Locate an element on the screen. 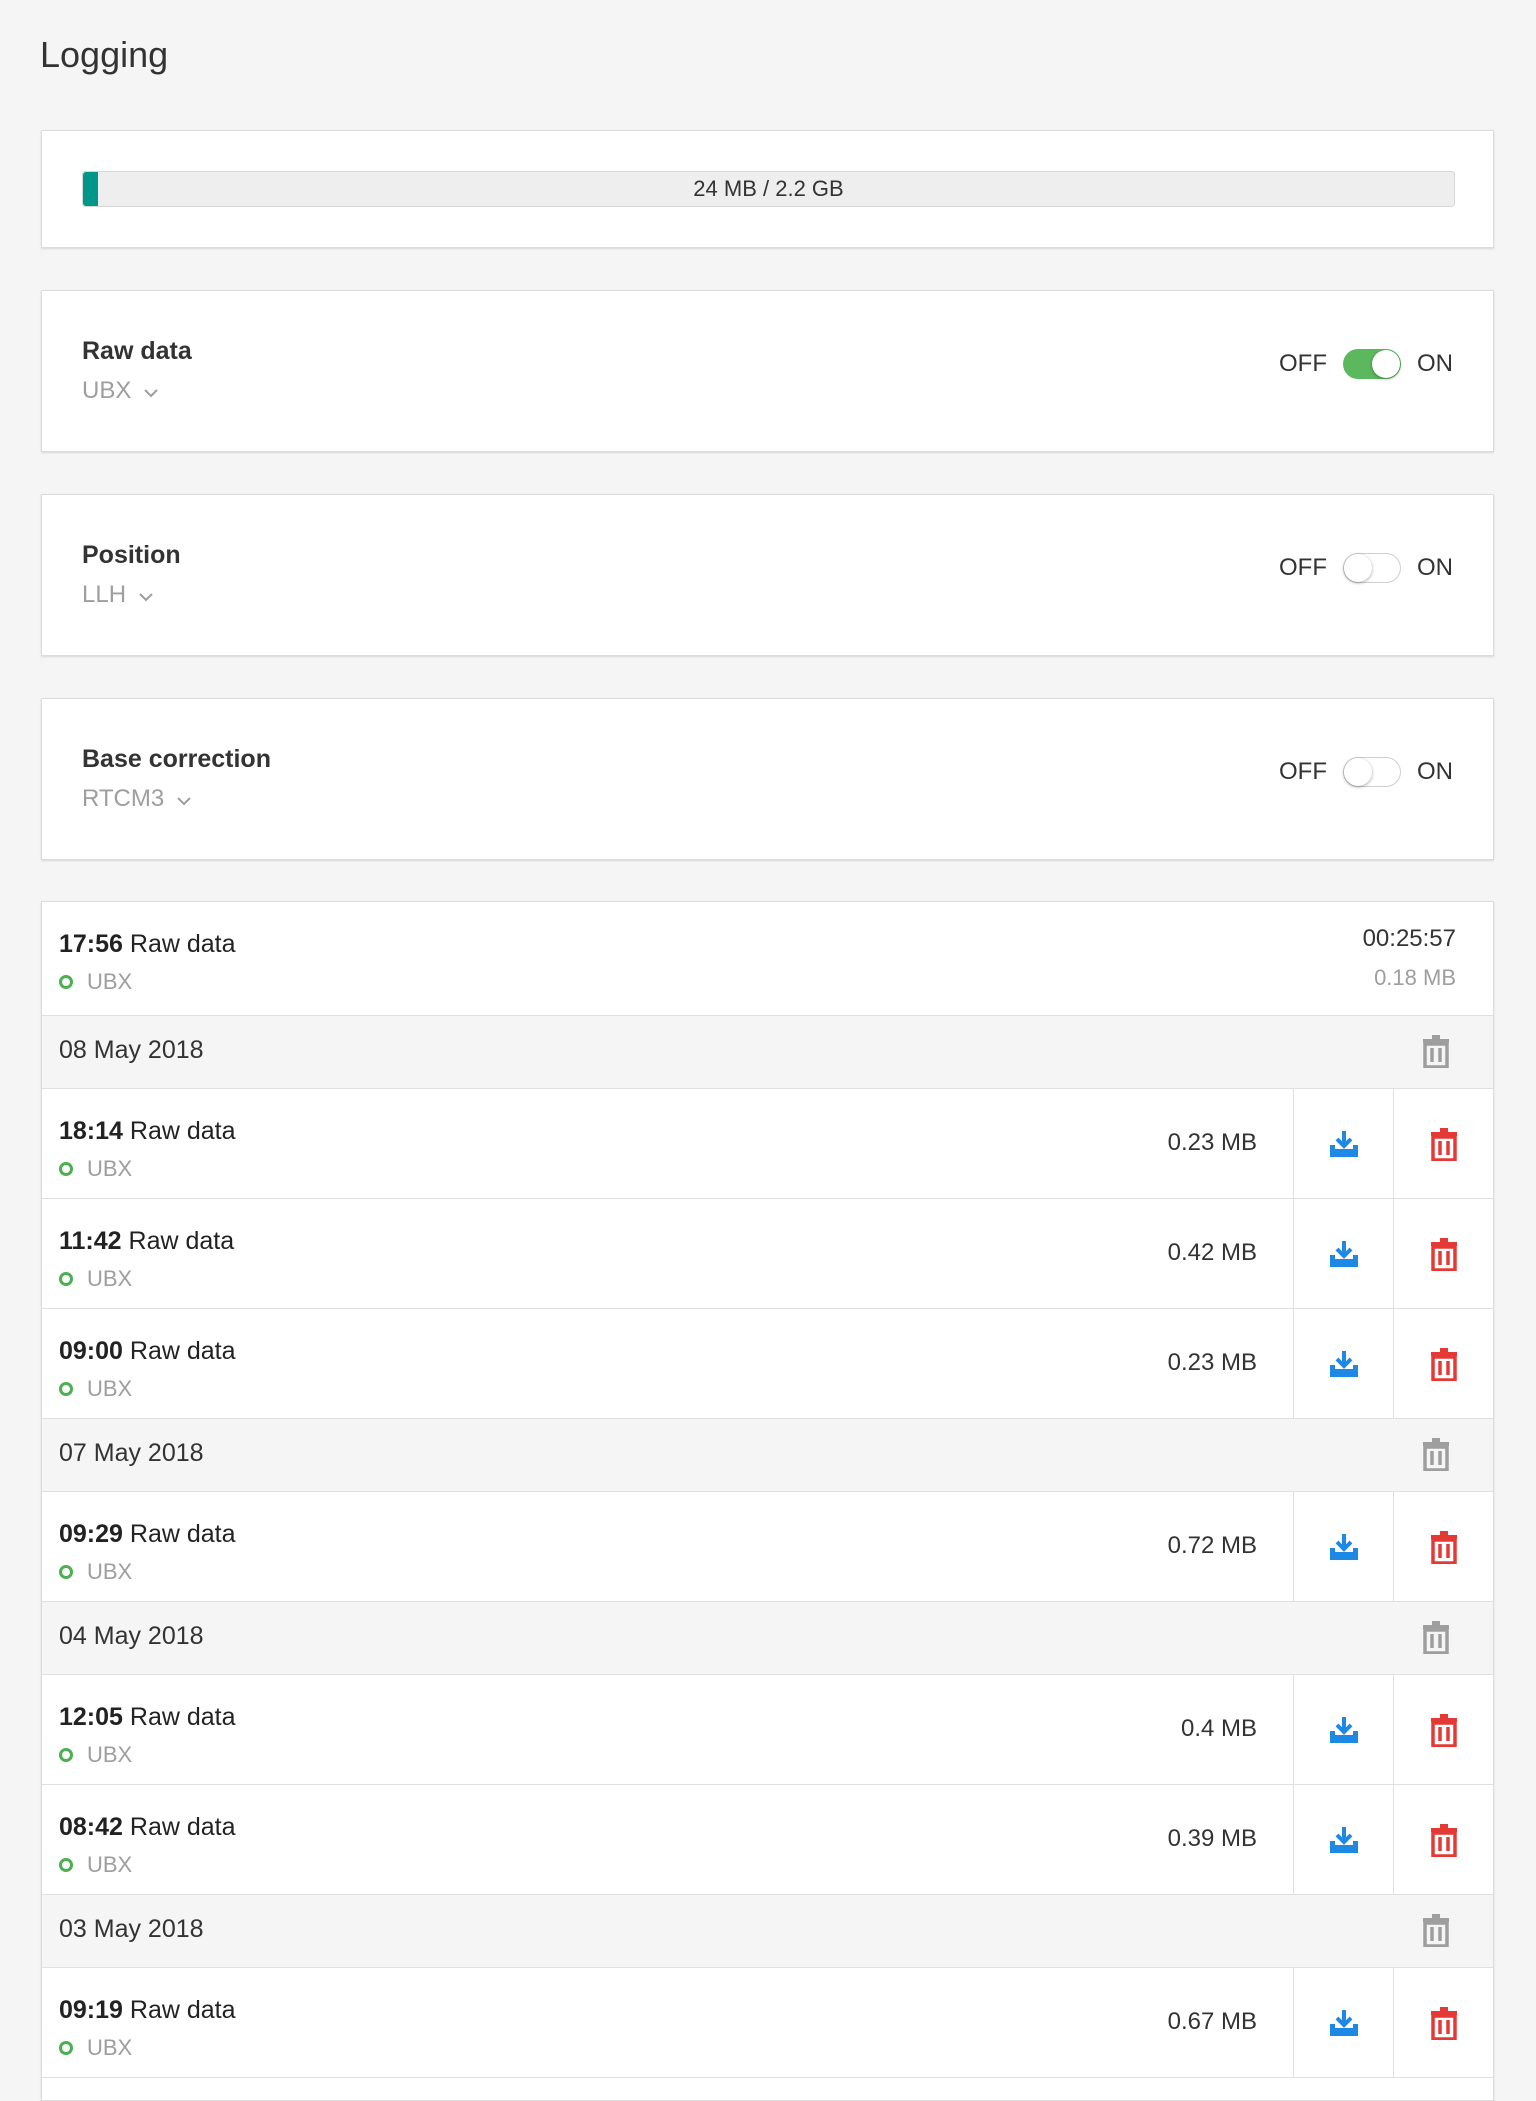 The image size is (1536, 2101). setting-card: Raw data UBX OFF ON is located at coordinates (767, 371).